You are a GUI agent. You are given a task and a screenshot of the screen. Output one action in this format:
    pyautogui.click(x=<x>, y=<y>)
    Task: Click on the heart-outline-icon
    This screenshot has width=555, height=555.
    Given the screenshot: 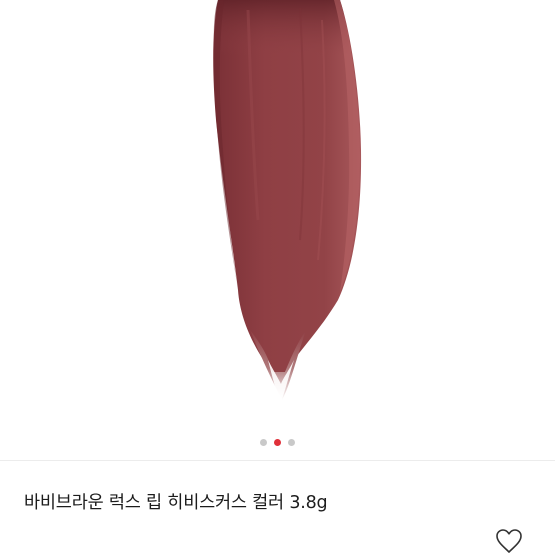 What is the action you would take?
    pyautogui.click(x=509, y=541)
    